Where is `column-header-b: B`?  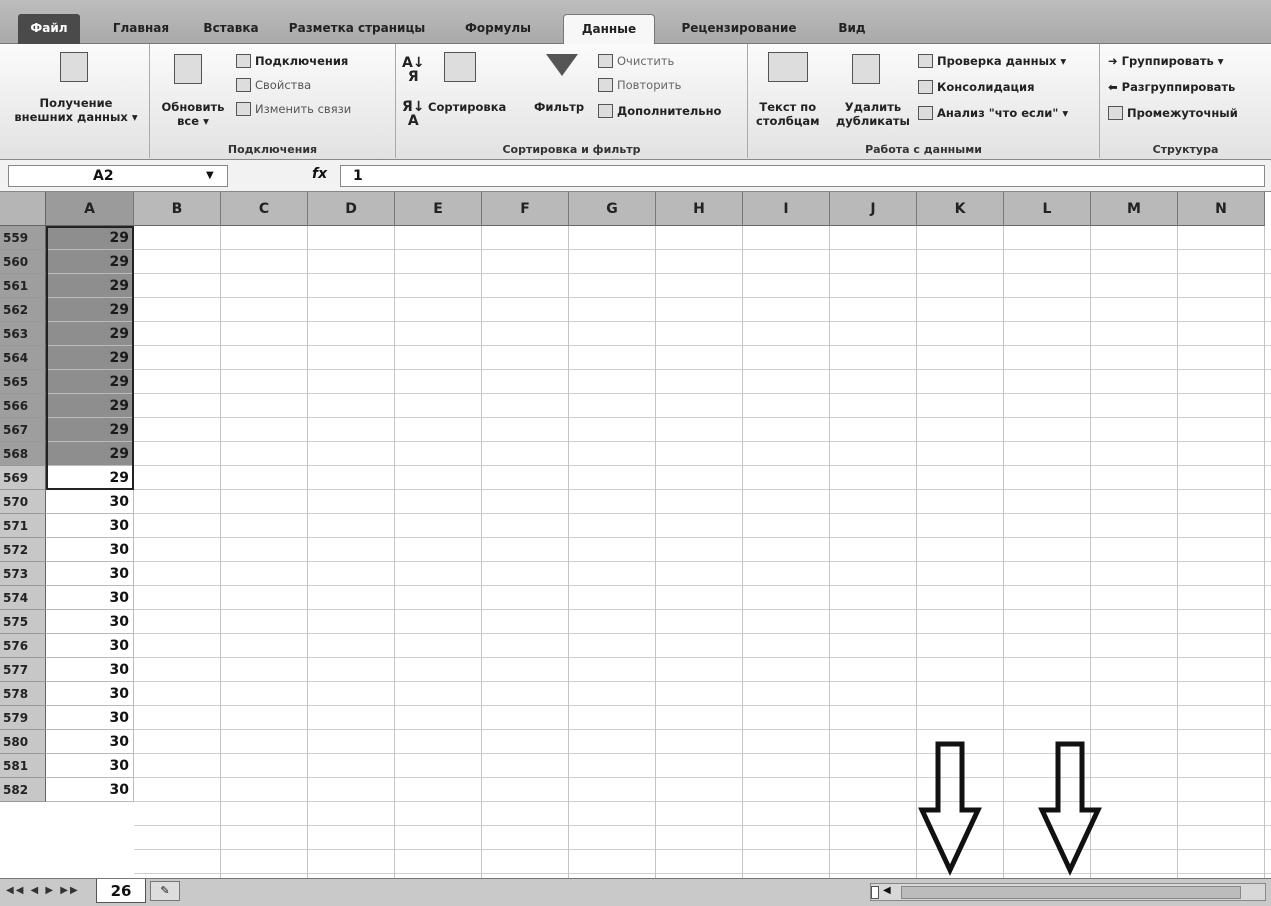 column-header-b: B is located at coordinates (177, 209).